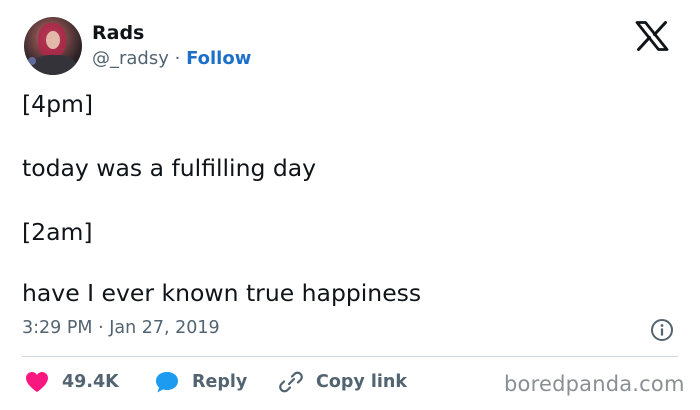 This screenshot has height=410, width=700. What do you see at coordinates (90, 382) in the screenshot?
I see `like-count: 49.4K` at bounding box center [90, 382].